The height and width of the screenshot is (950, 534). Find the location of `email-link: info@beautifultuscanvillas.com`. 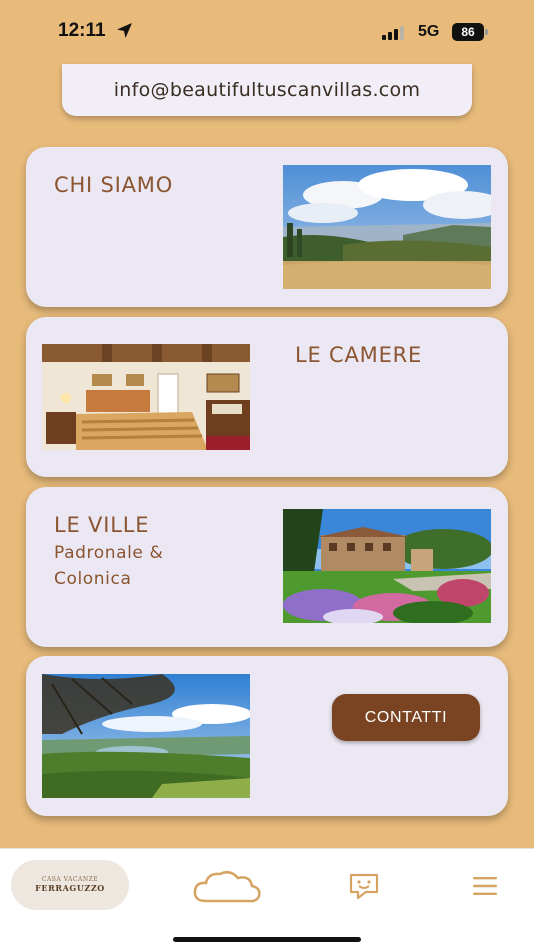

email-link: info@beautifultuscanvillas.com is located at coordinates (267, 90).